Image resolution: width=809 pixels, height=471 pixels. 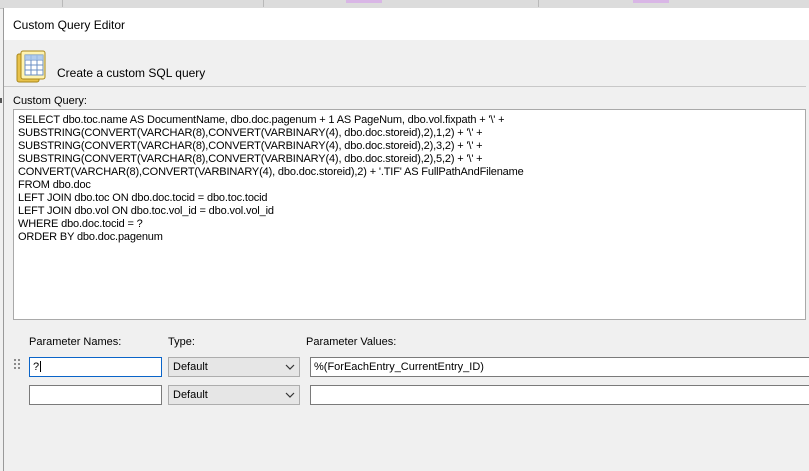 I want to click on query-line: WHERE dbo.doc.tocid = ?, so click(x=80, y=224).